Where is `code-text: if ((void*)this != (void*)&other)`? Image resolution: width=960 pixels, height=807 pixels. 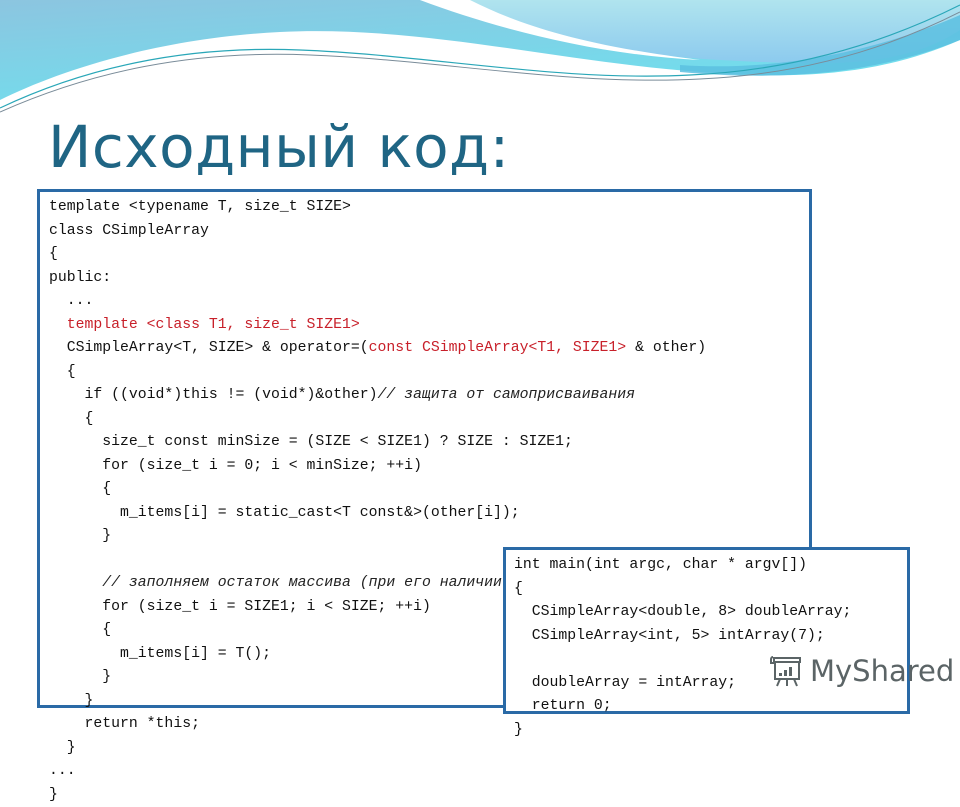 code-text: if ((void*)this != (void*)&other) is located at coordinates (213, 395).